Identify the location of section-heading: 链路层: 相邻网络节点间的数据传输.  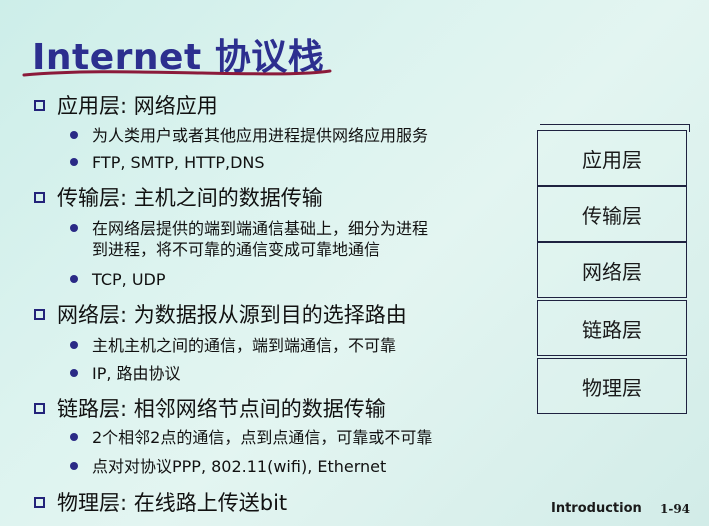
(221, 409).